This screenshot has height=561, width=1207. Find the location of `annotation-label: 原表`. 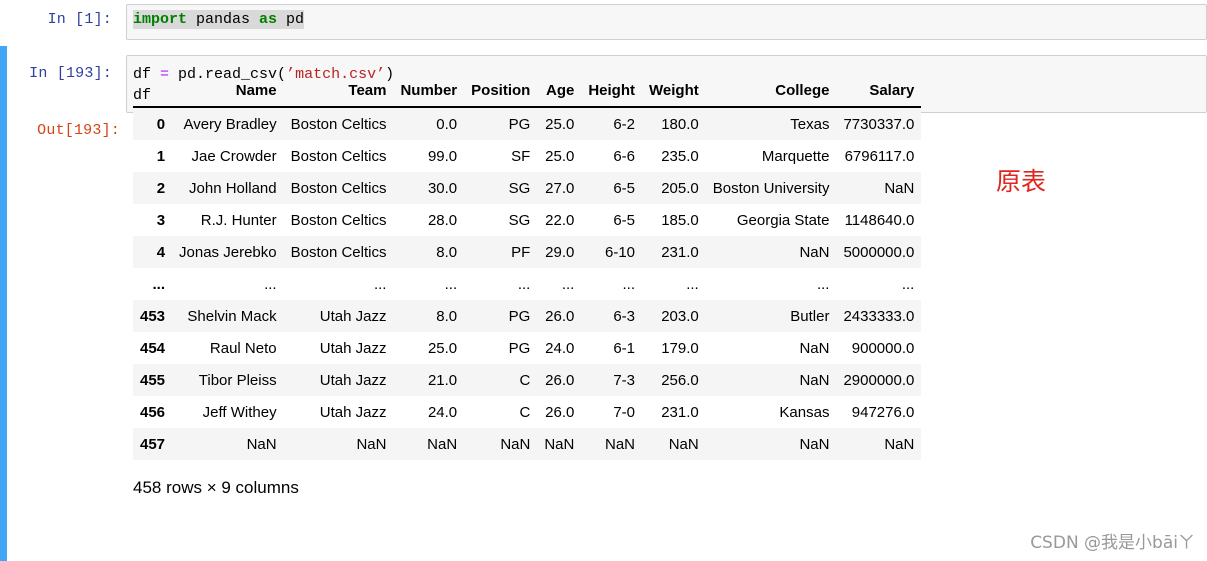

annotation-label: 原表 is located at coordinates (1021, 181).